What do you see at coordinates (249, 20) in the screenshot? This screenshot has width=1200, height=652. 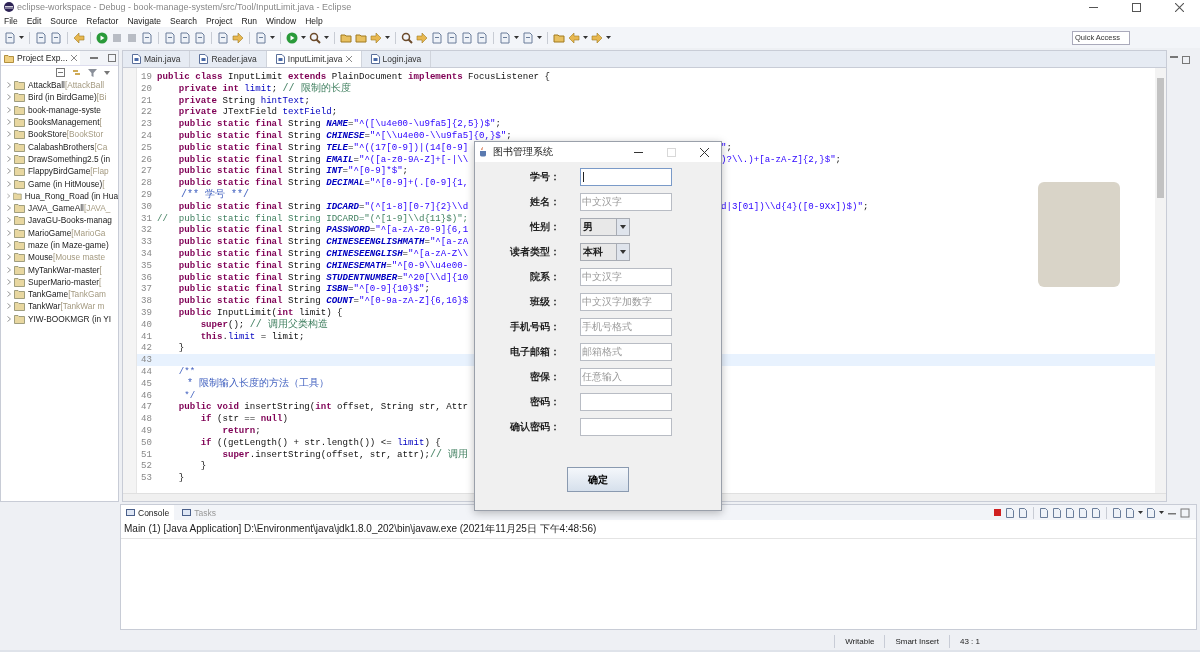 I see `menu-item: Run` at bounding box center [249, 20].